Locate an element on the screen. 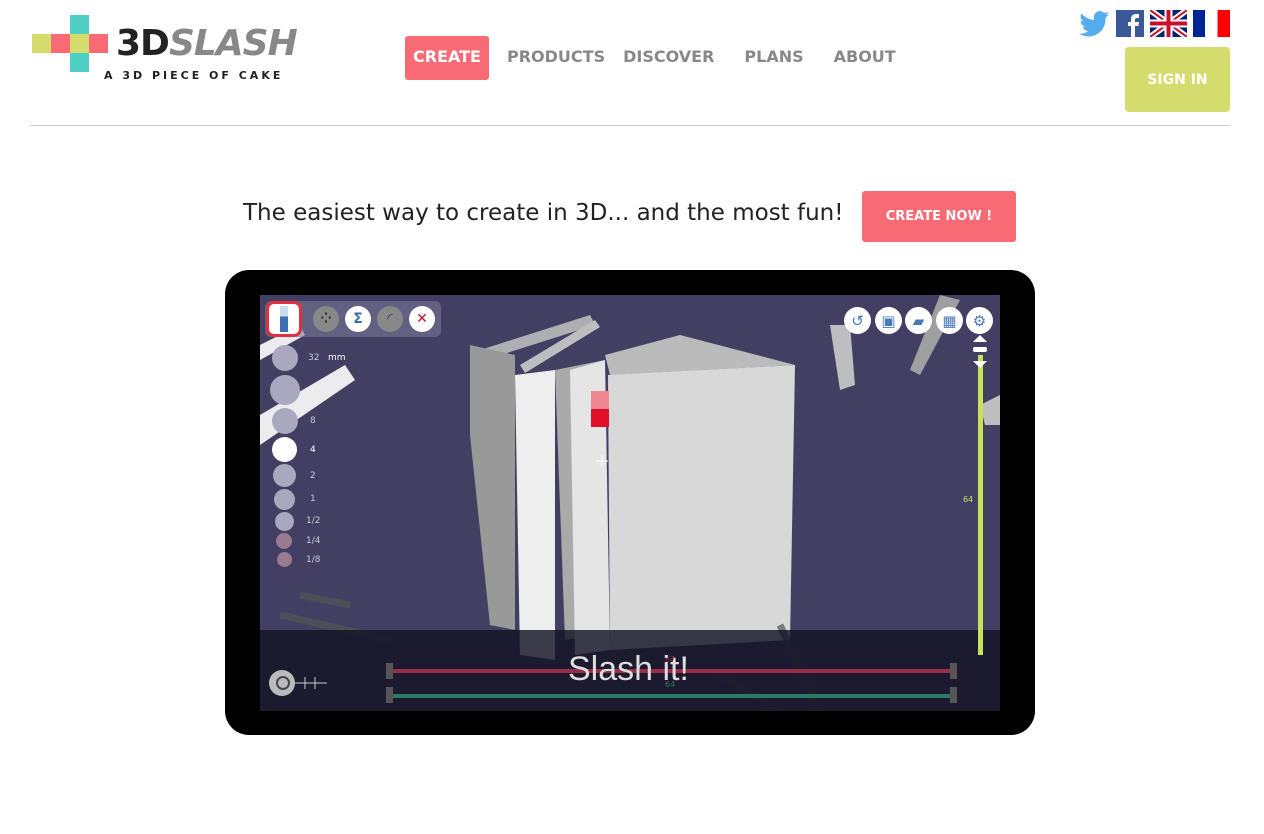 This screenshot has width=1264, height=834. facebook-icon is located at coordinates (1130, 23).